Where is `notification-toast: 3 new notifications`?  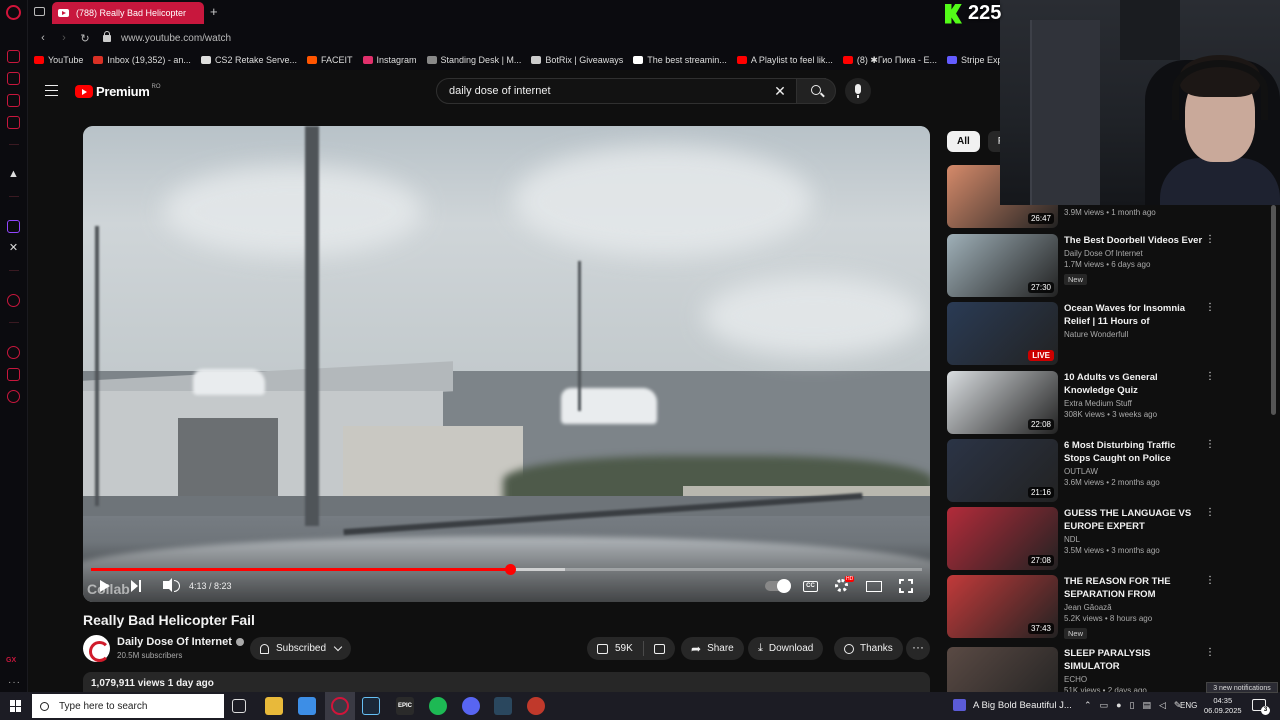
notification-toast: 3 new notifications is located at coordinates (1242, 687).